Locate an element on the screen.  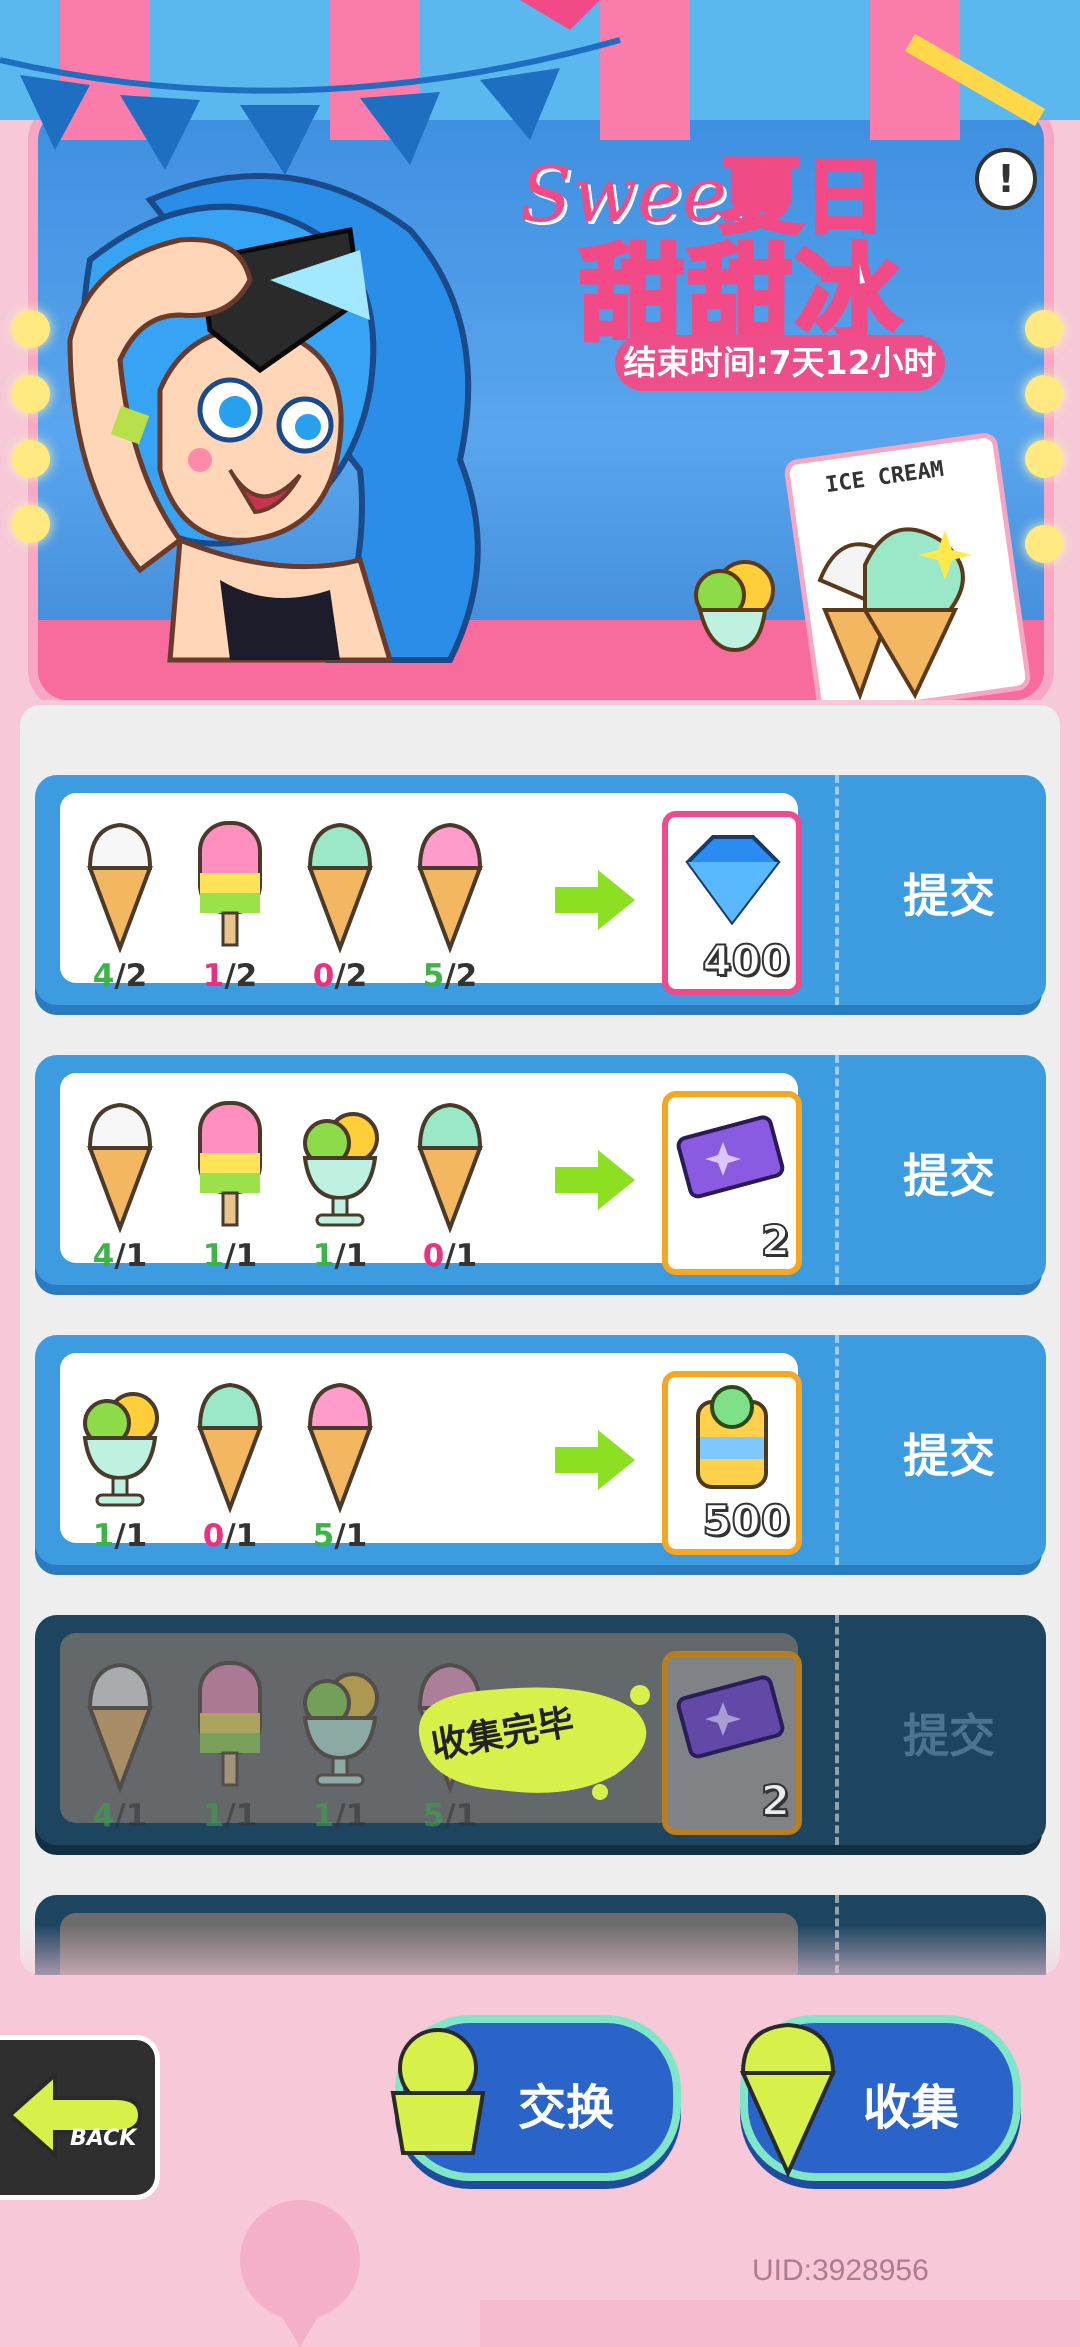
reward-quantity: 400 is located at coordinates (746, 960).